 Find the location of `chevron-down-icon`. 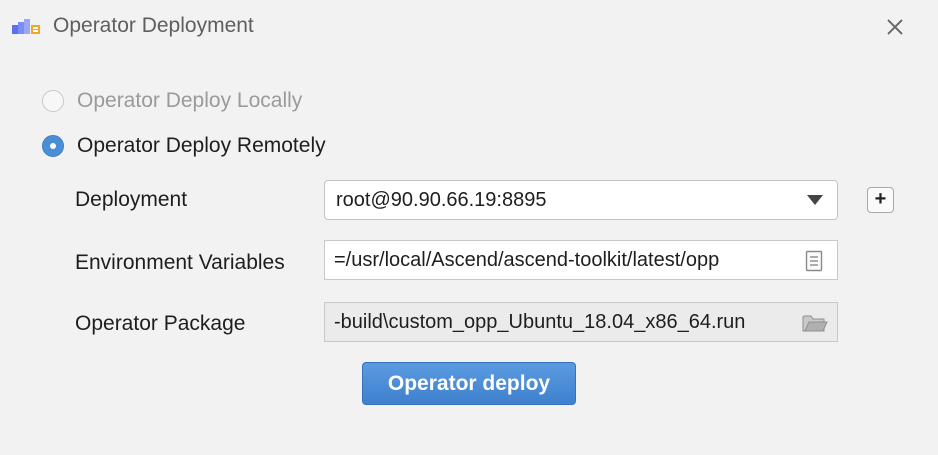

chevron-down-icon is located at coordinates (815, 200).